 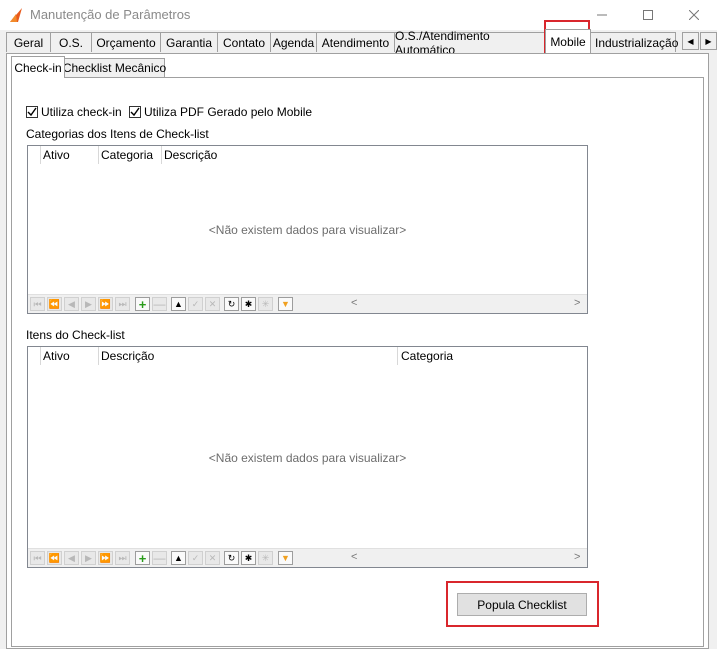 I want to click on categorias-empty-message: <Não existem dados para visualizar>, so click(x=307, y=230).